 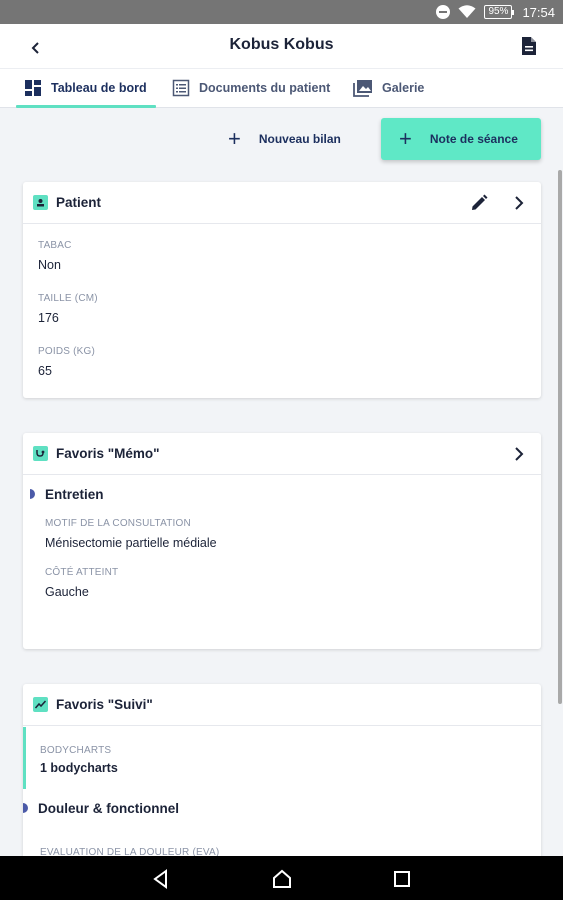 I want to click on patient-badge-icon, so click(x=40, y=202).